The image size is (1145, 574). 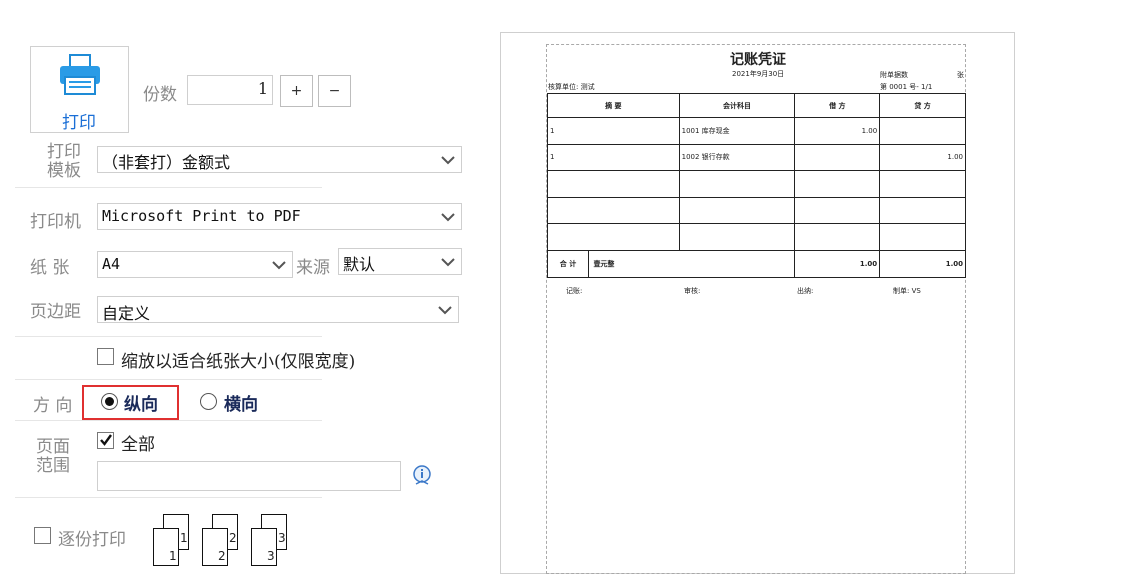 I want to click on printer-select-value: Microsoft Print to PDF, so click(x=201, y=216).